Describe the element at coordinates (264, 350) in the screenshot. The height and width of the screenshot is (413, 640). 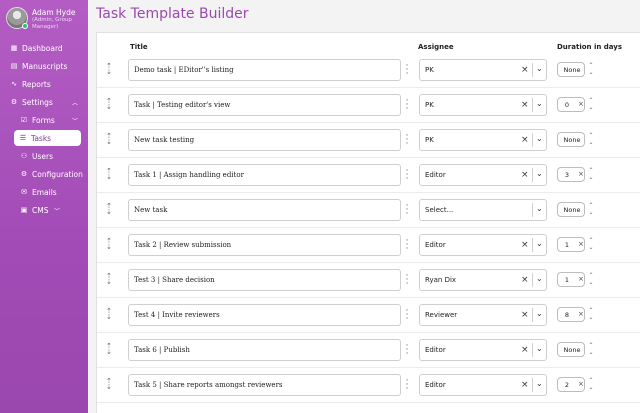
I see `task-title-input: Task 6 | Publish` at that location.